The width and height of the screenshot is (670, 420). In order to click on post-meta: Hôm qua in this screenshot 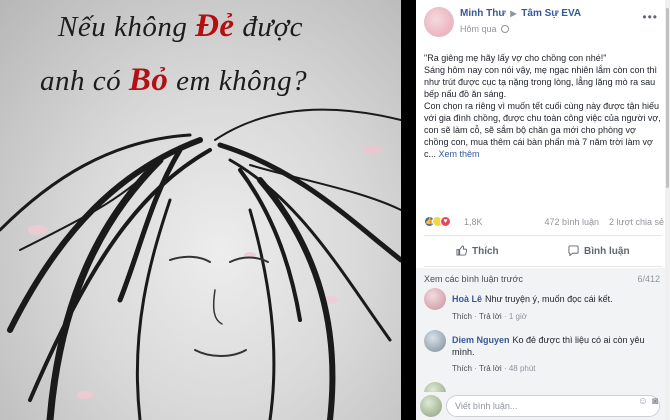, I will do `click(485, 29)`.